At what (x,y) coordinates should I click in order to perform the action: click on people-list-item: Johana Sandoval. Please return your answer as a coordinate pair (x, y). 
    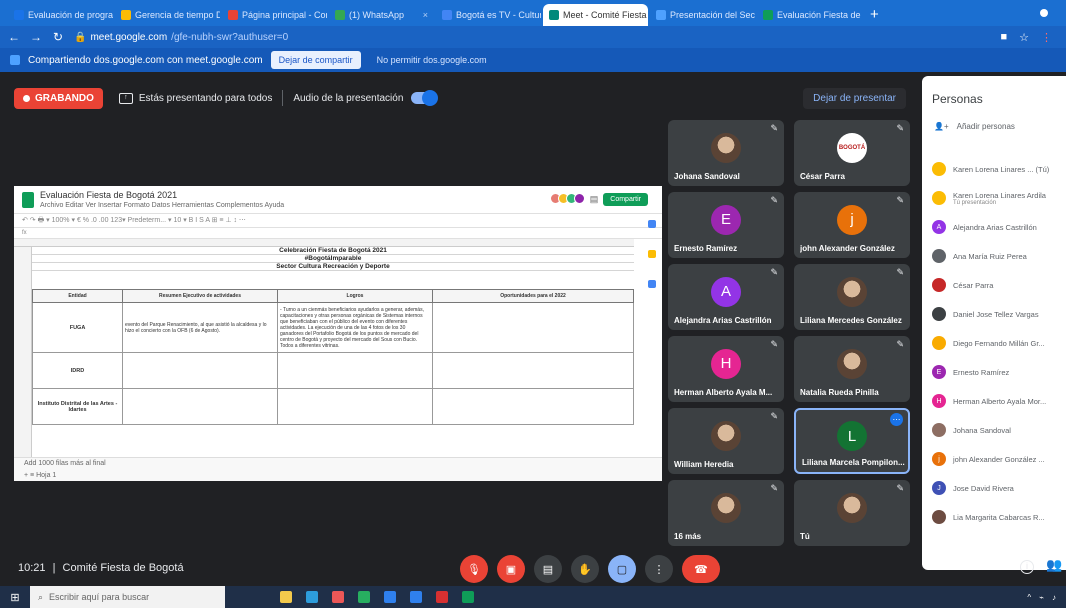
    Looking at the image, I should click on (999, 430).